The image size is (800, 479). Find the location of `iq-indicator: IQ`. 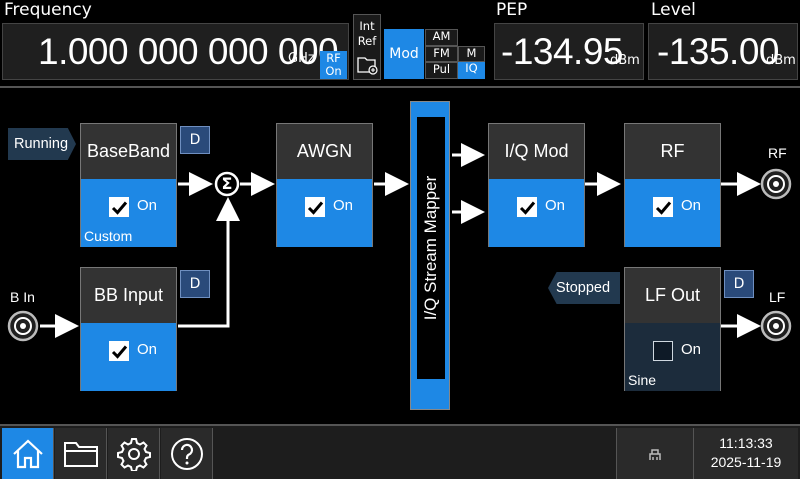

iq-indicator: IQ is located at coordinates (471, 70).